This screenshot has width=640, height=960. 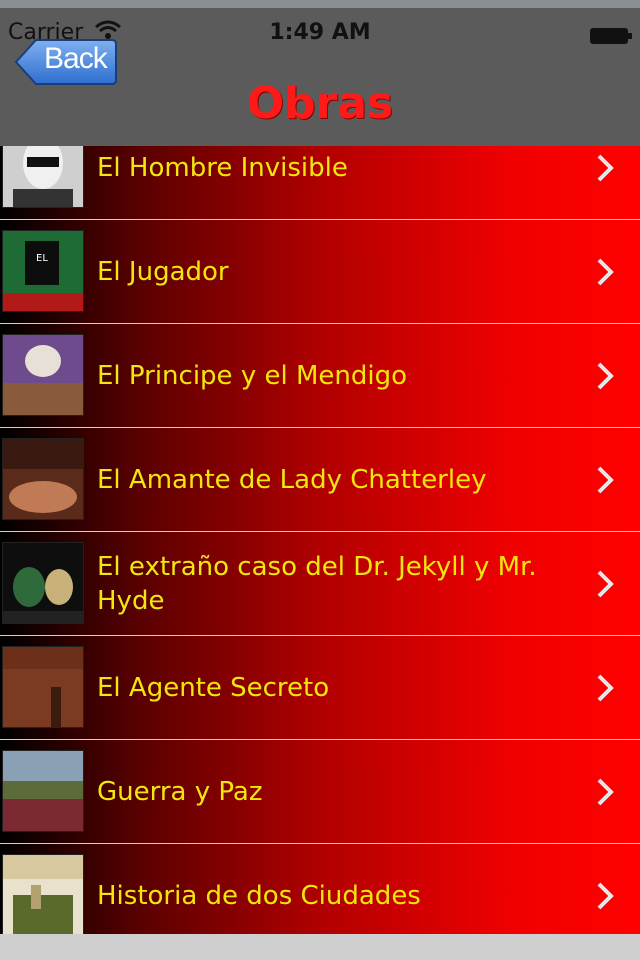 I want to click on page-title: Obras, so click(x=320, y=103).